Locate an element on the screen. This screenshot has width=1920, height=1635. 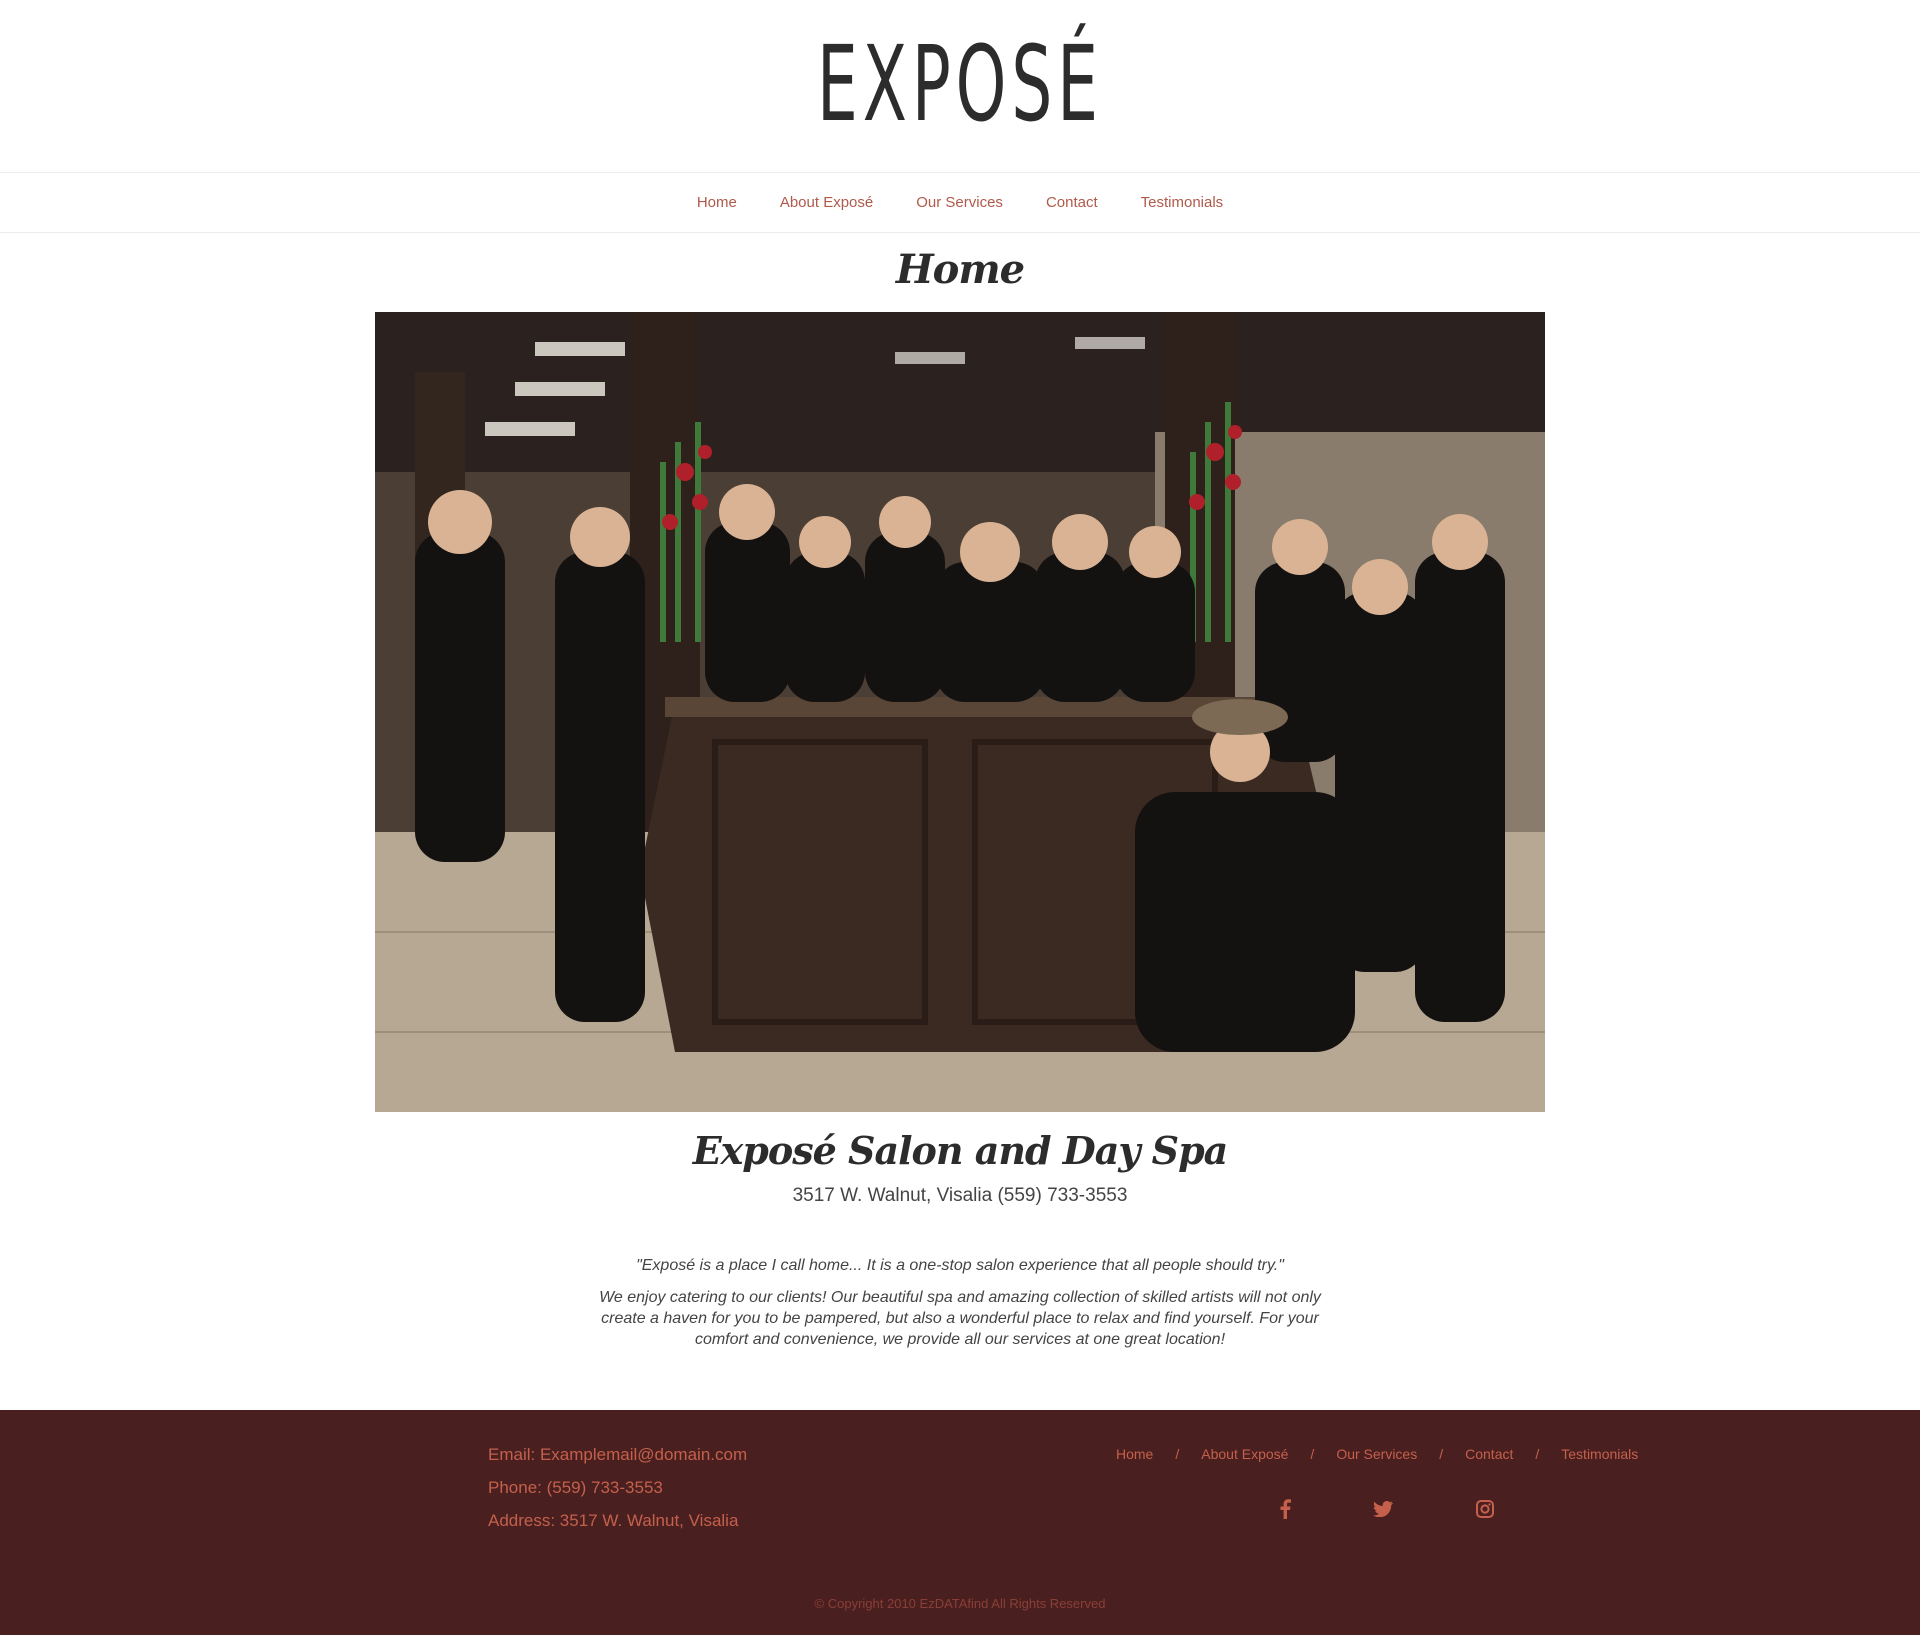
facebook-icon is located at coordinates (1285, 1509).